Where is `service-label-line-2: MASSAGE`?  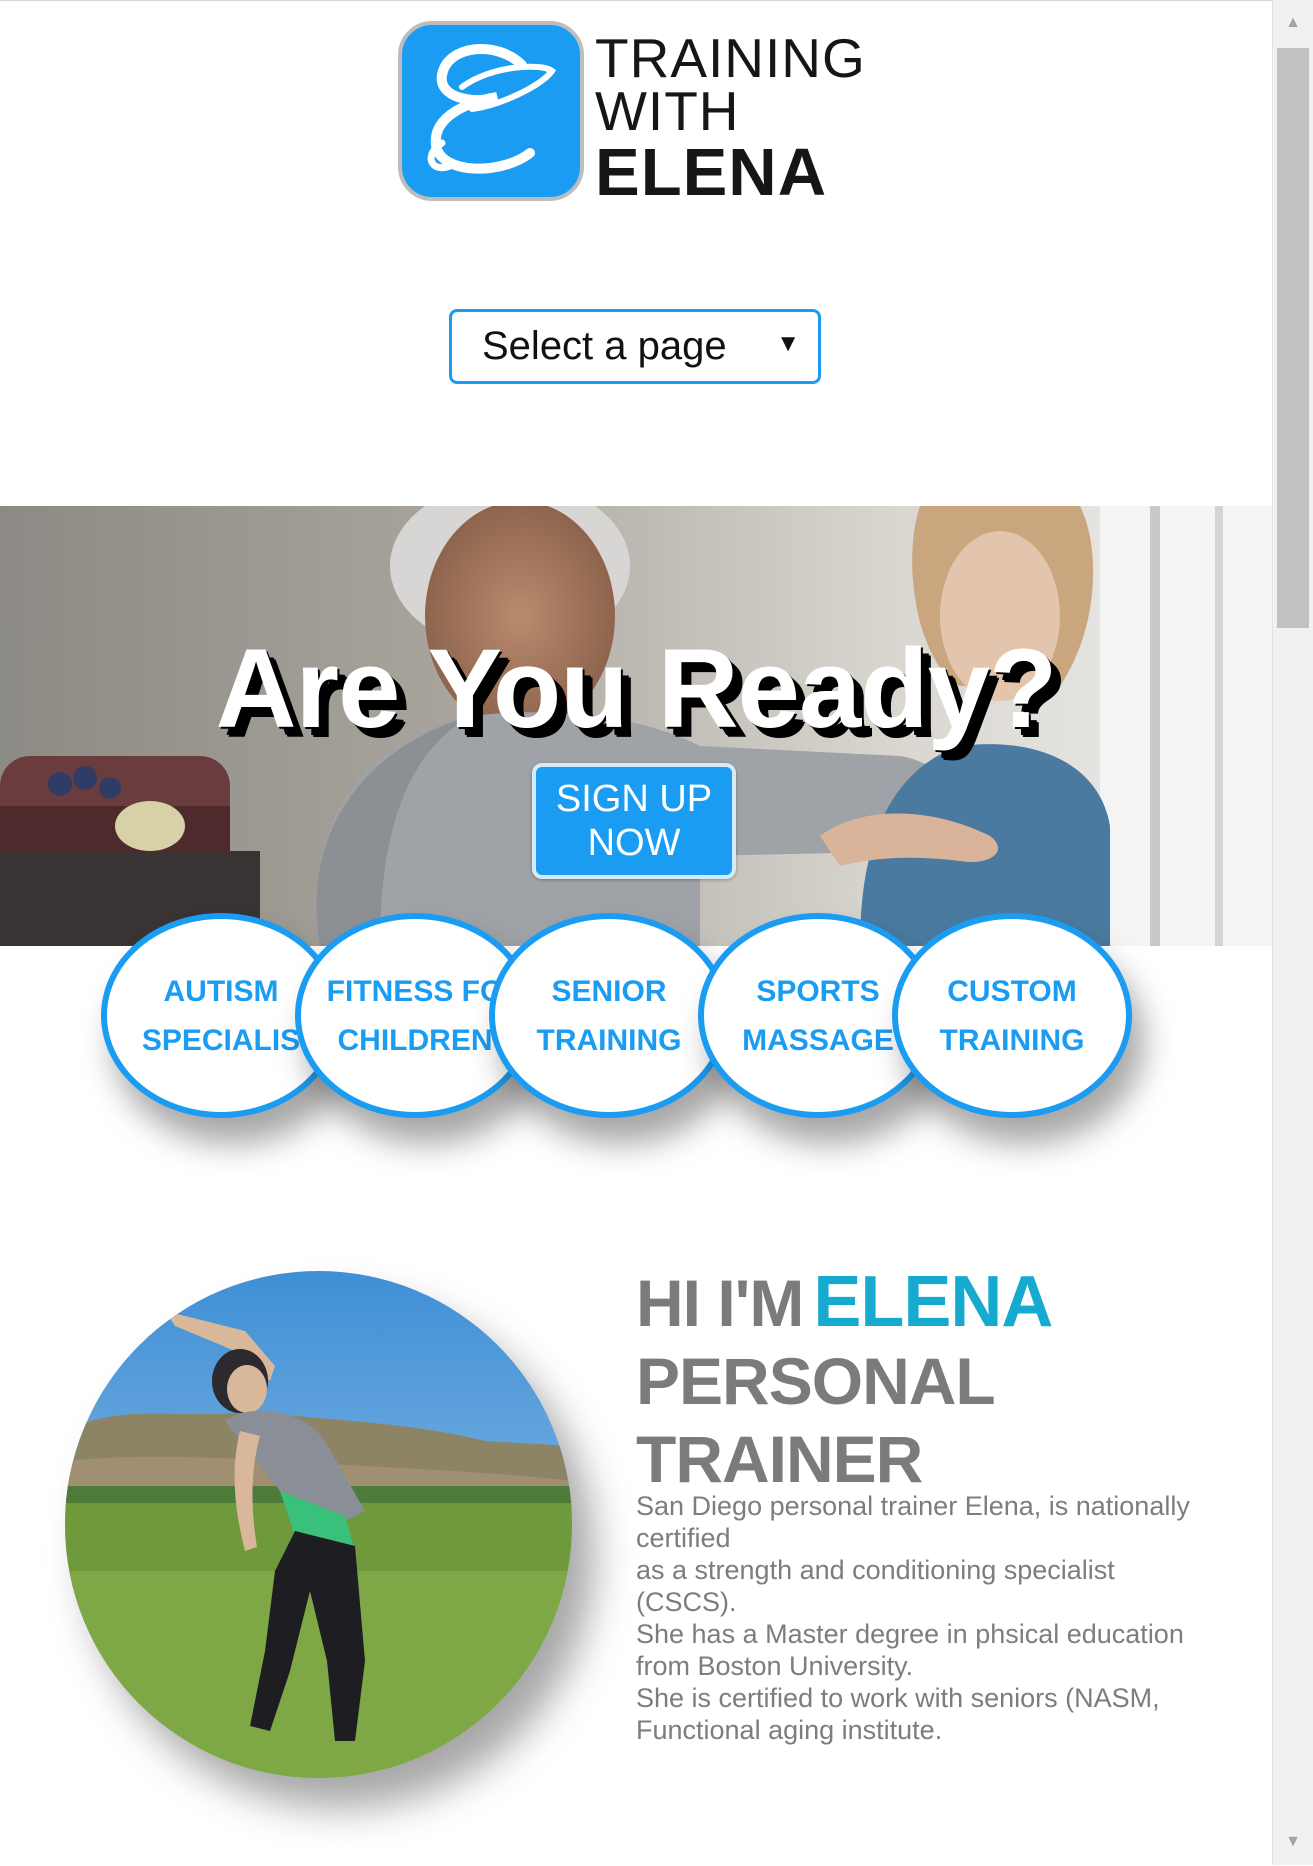 service-label-line-2: MASSAGE is located at coordinates (818, 1040).